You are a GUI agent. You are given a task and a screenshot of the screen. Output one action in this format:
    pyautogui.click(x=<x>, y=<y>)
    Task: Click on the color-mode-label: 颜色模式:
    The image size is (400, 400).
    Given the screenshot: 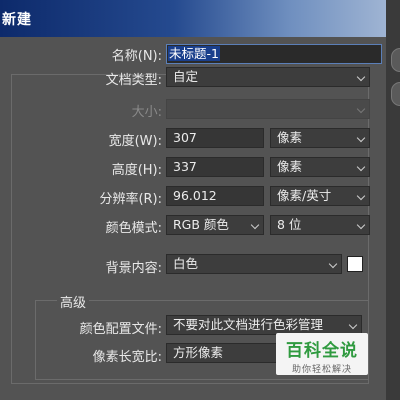 What is the action you would take?
    pyautogui.click(x=133, y=228)
    